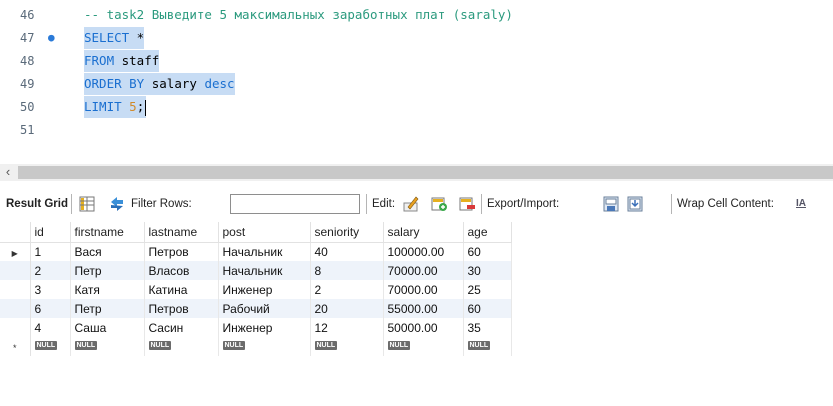 The height and width of the screenshot is (406, 833). What do you see at coordinates (423, 251) in the screenshot?
I see `cell-salary: 100000.00` at bounding box center [423, 251].